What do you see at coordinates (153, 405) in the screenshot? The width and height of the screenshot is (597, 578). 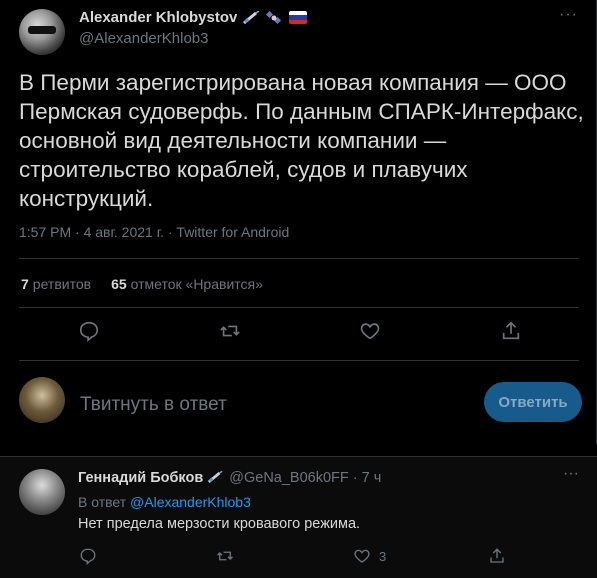 I see `reply-input: Твитнуть в ответ` at bounding box center [153, 405].